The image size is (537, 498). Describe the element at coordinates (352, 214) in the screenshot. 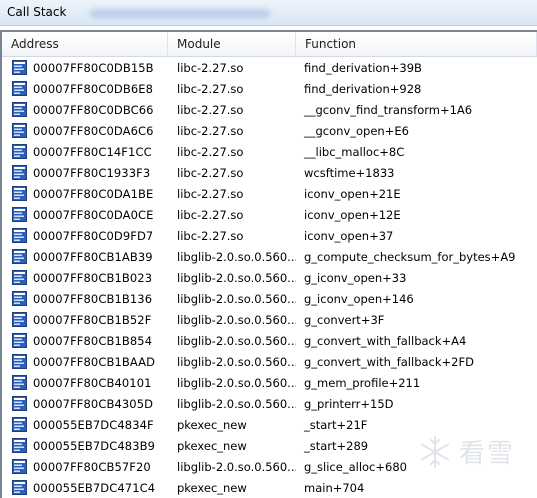

I see `frame-function: iconv_open+12E` at that location.